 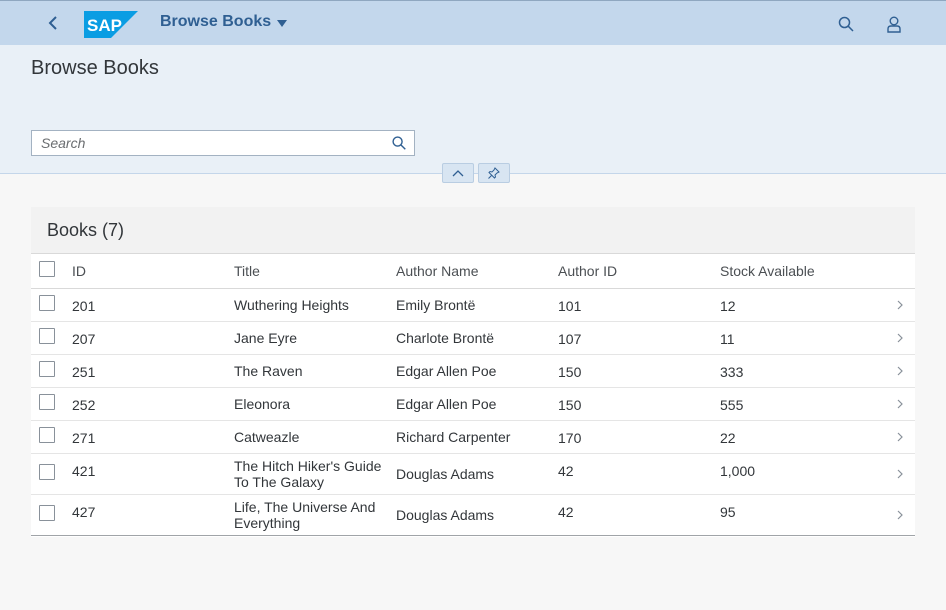 I want to click on table-row: 271 Catweazle Richard Carpenter 170 22, so click(x=473, y=437).